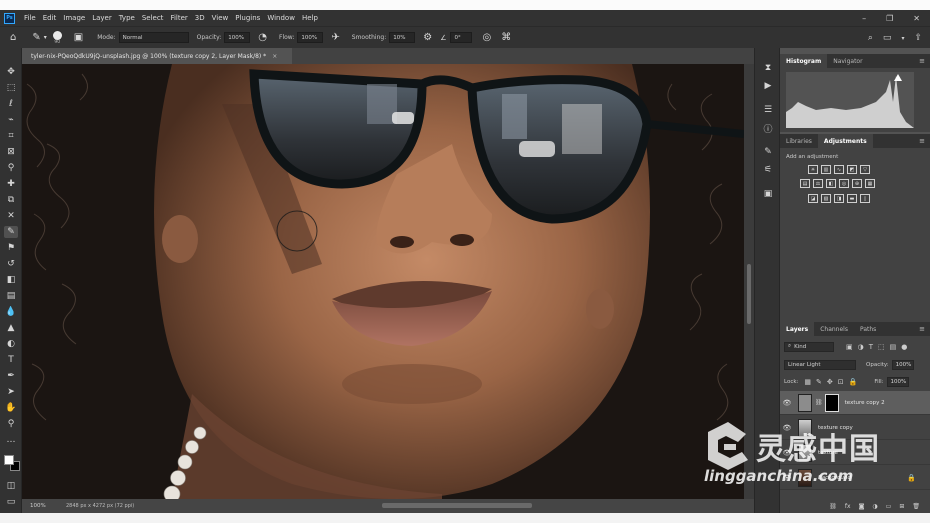 The image size is (930, 523). Describe the element at coordinates (855, 453) in the screenshot. I see `layer-row: 👁 texture` at that location.